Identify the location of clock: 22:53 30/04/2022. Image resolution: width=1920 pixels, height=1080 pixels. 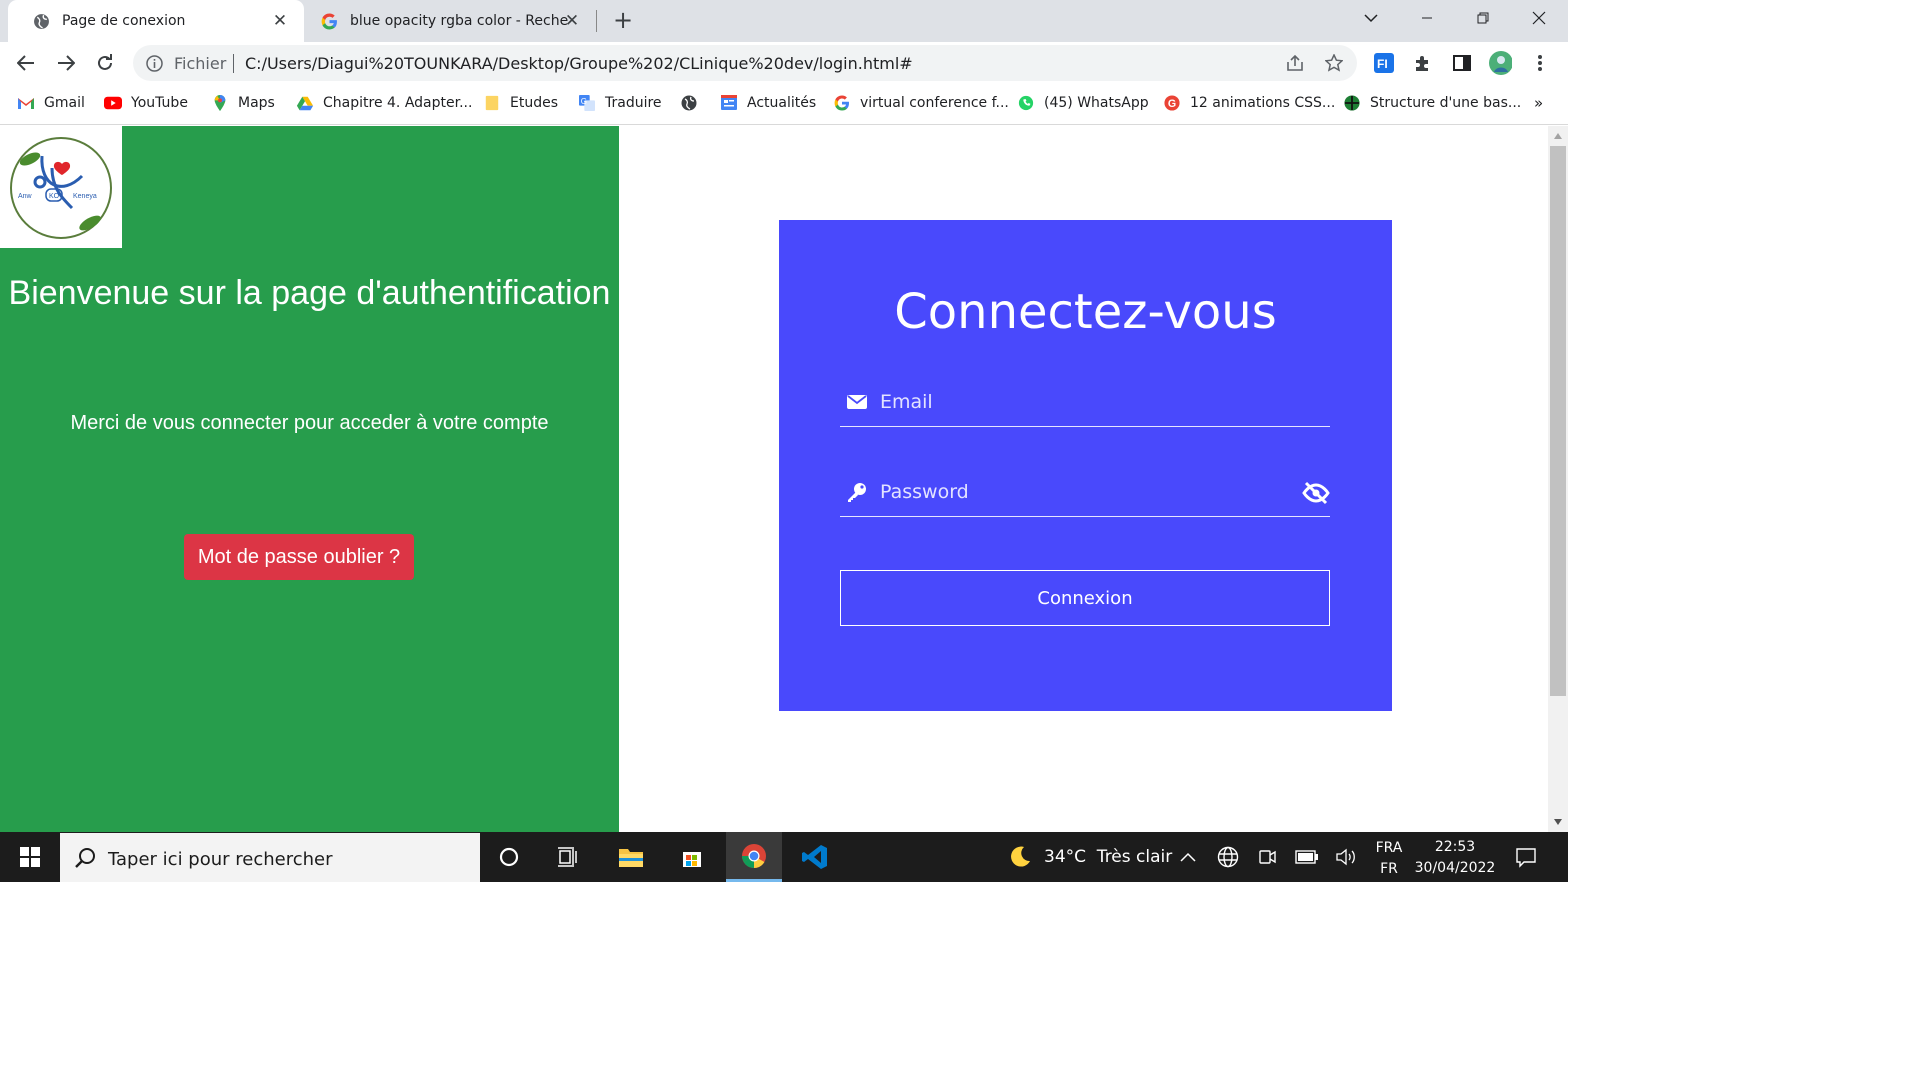
(1455, 858).